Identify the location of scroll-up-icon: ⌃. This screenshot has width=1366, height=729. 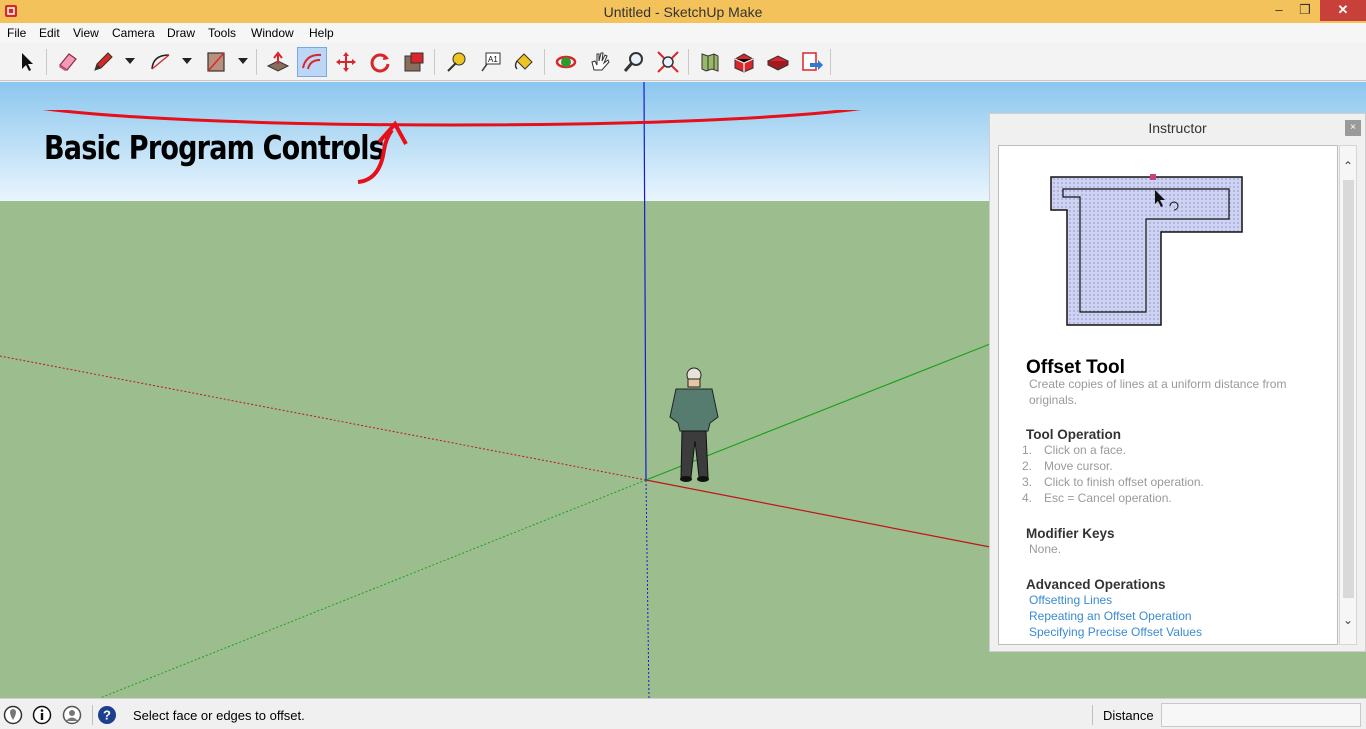
(1348, 166).